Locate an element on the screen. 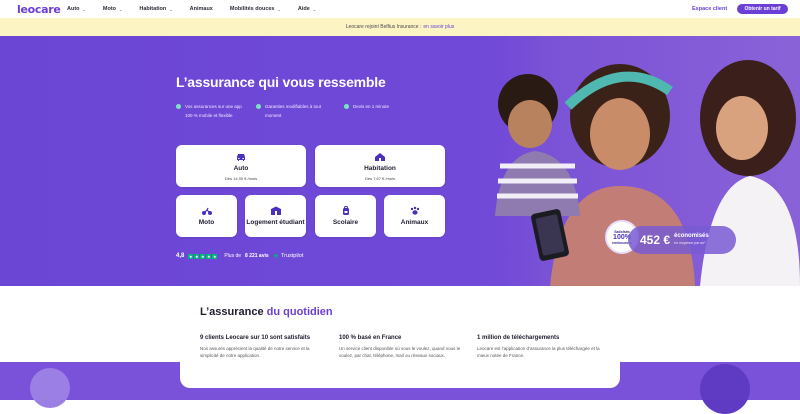  nav-item-animaux: Animaux is located at coordinates (201, 9).